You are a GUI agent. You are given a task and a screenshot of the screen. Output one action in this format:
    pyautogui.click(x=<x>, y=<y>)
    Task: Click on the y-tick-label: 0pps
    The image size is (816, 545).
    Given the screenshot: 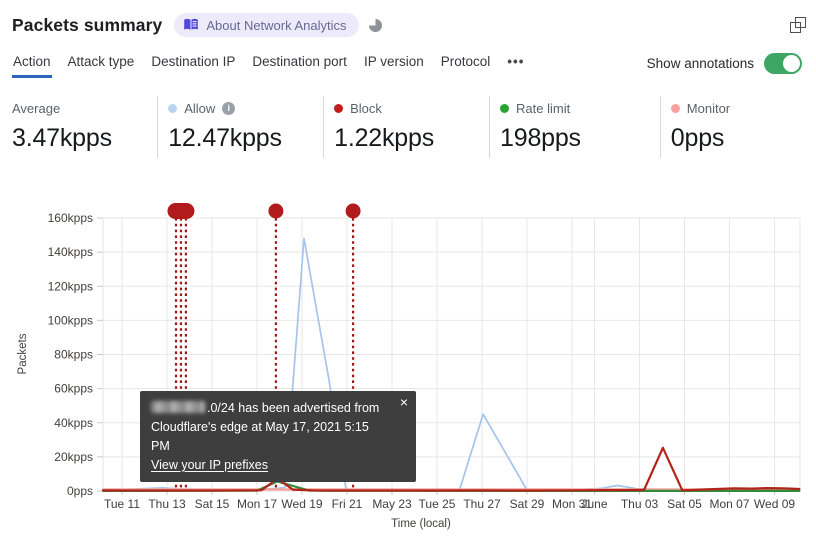 What is the action you would take?
    pyautogui.click(x=80, y=491)
    